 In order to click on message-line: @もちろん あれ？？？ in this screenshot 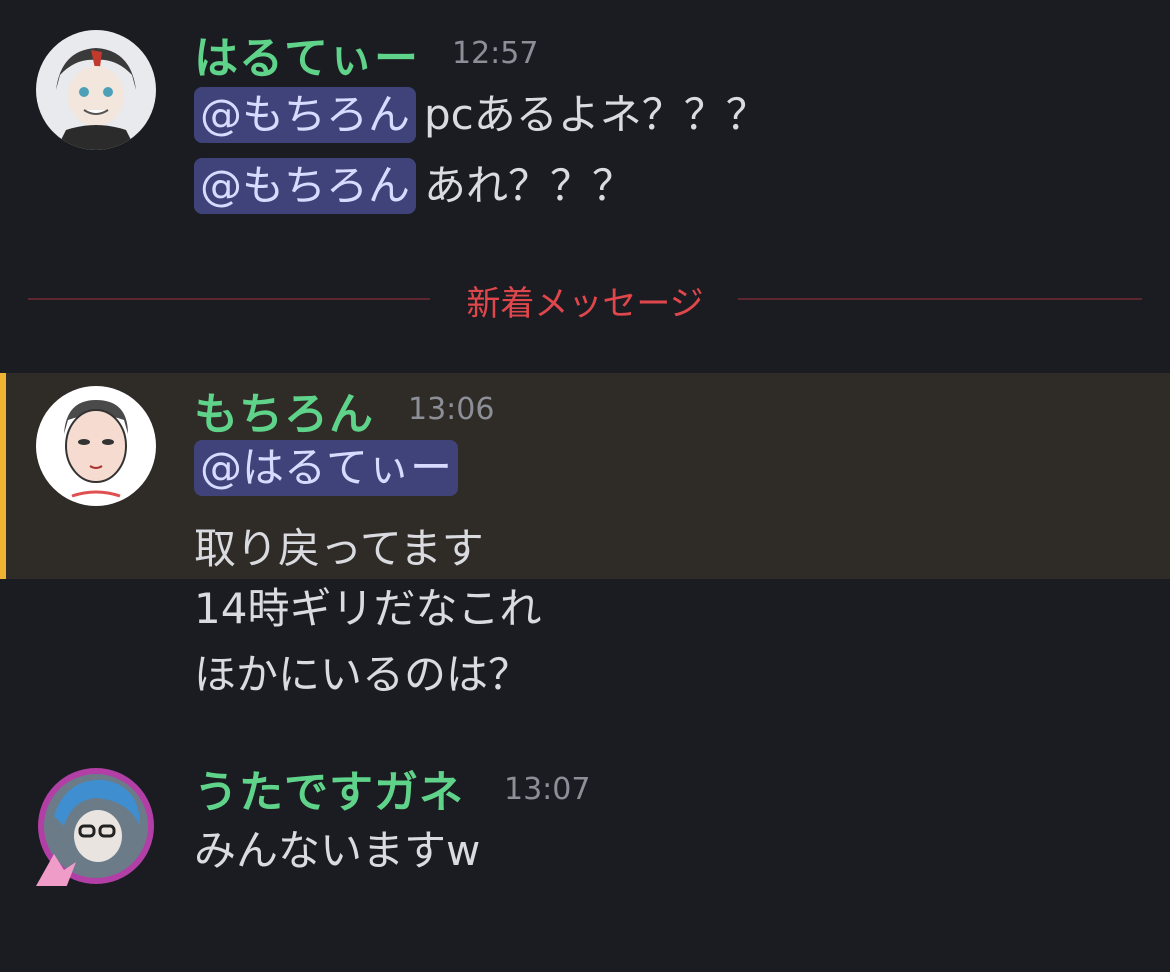, I will do `click(414, 186)`.